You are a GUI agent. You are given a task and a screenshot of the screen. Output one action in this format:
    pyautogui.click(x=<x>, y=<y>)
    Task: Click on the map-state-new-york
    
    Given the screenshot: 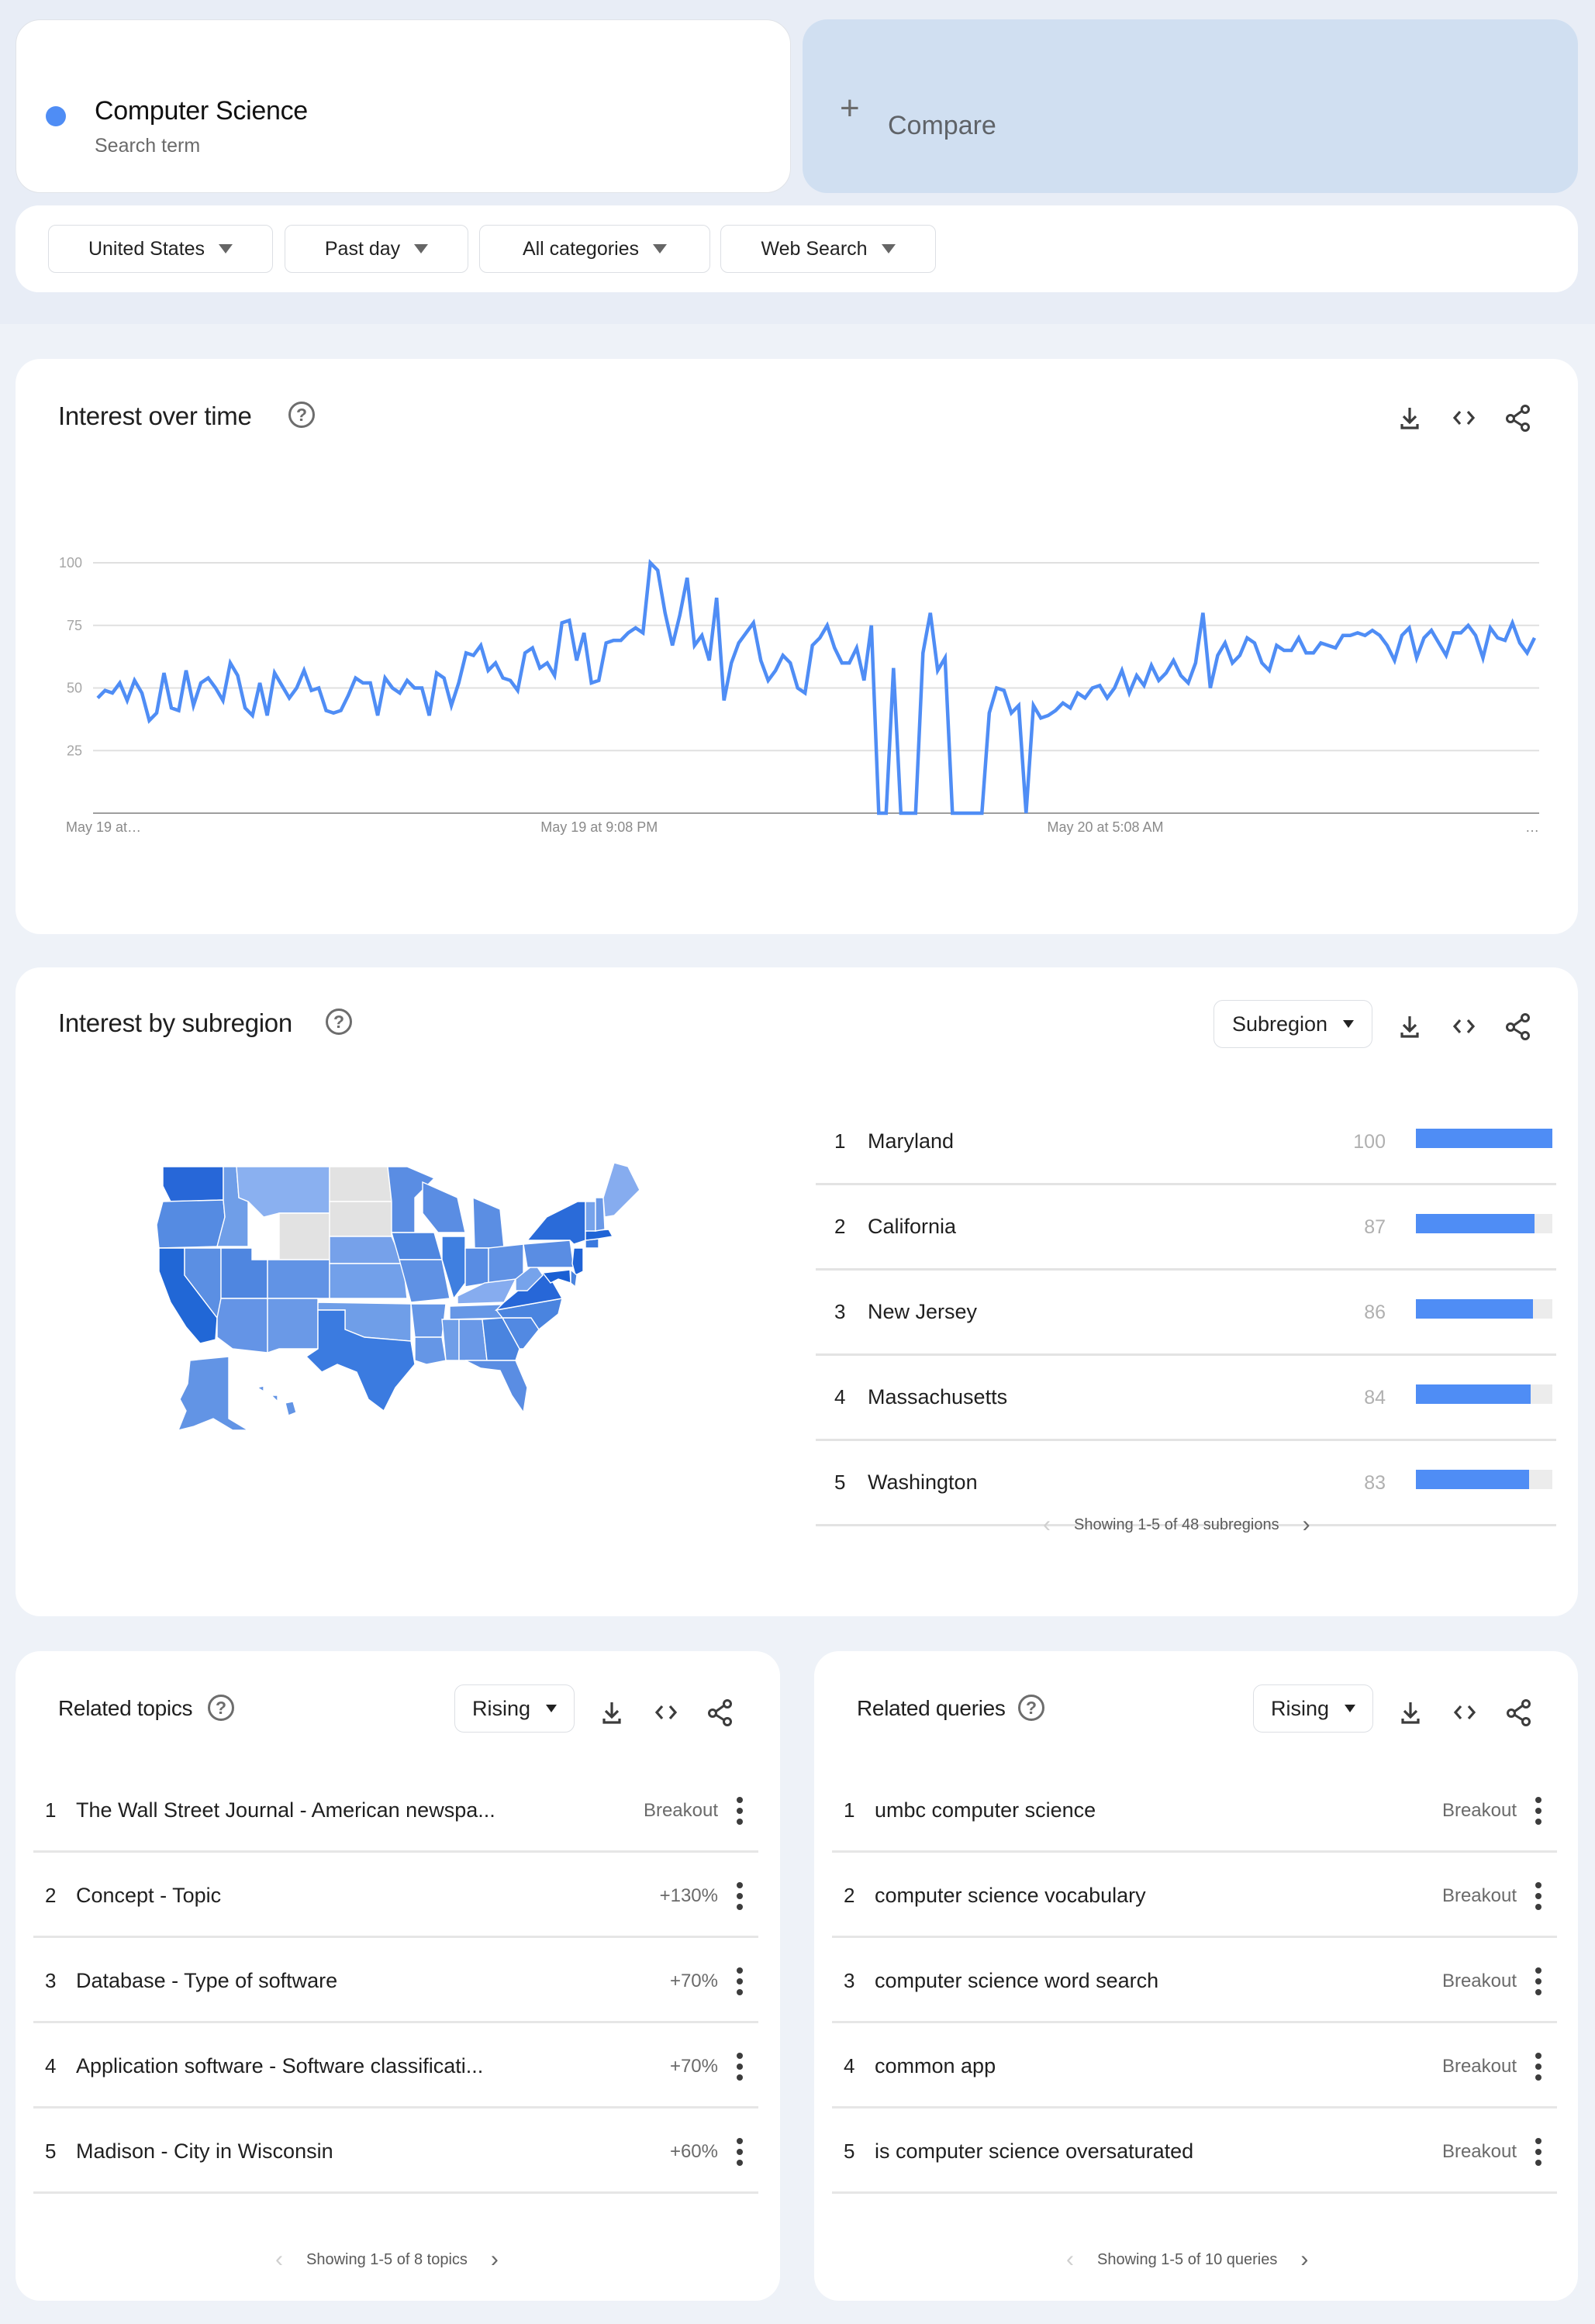 What is the action you would take?
    pyautogui.click(x=556, y=1223)
    